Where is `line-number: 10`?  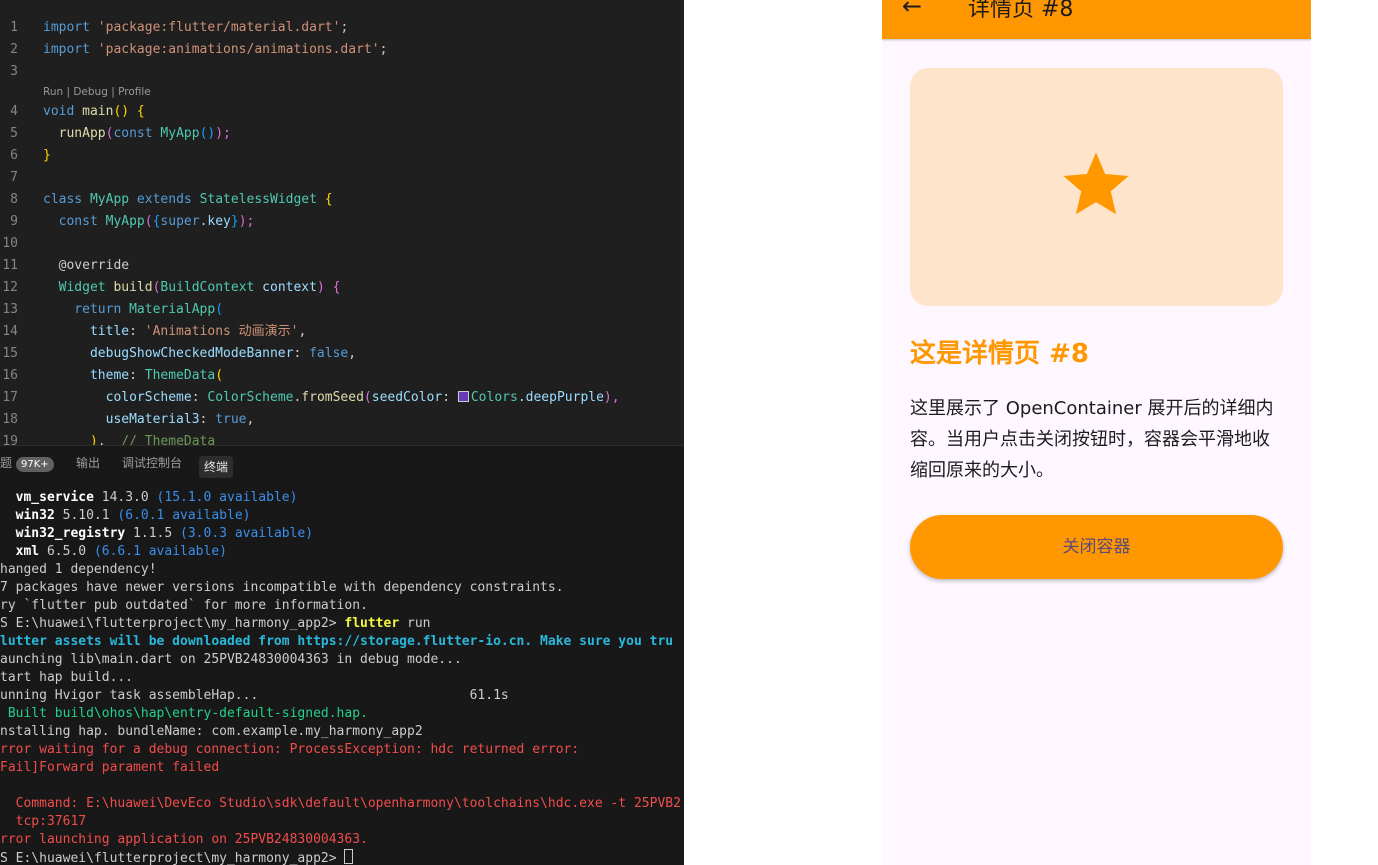 line-number: 10 is located at coordinates (10, 243).